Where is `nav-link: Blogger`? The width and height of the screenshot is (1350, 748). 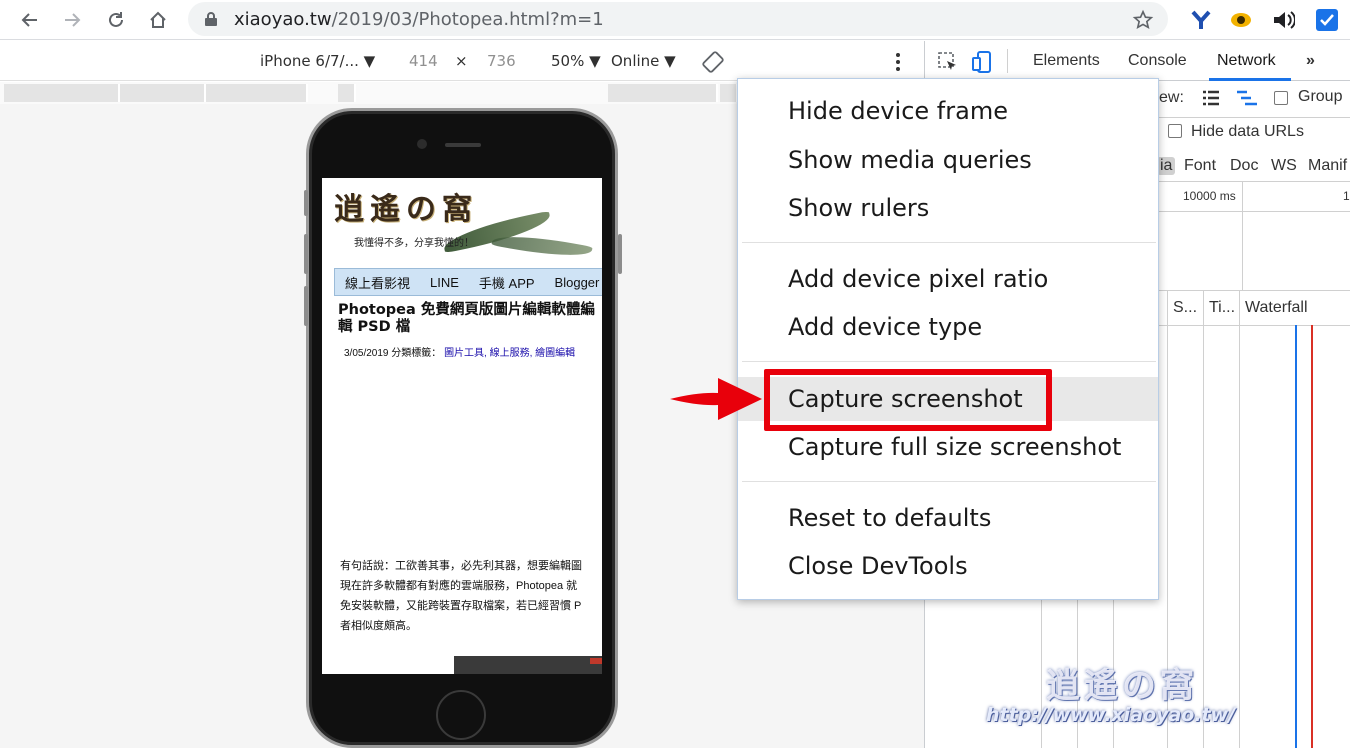
nav-link: Blogger is located at coordinates (573, 282).